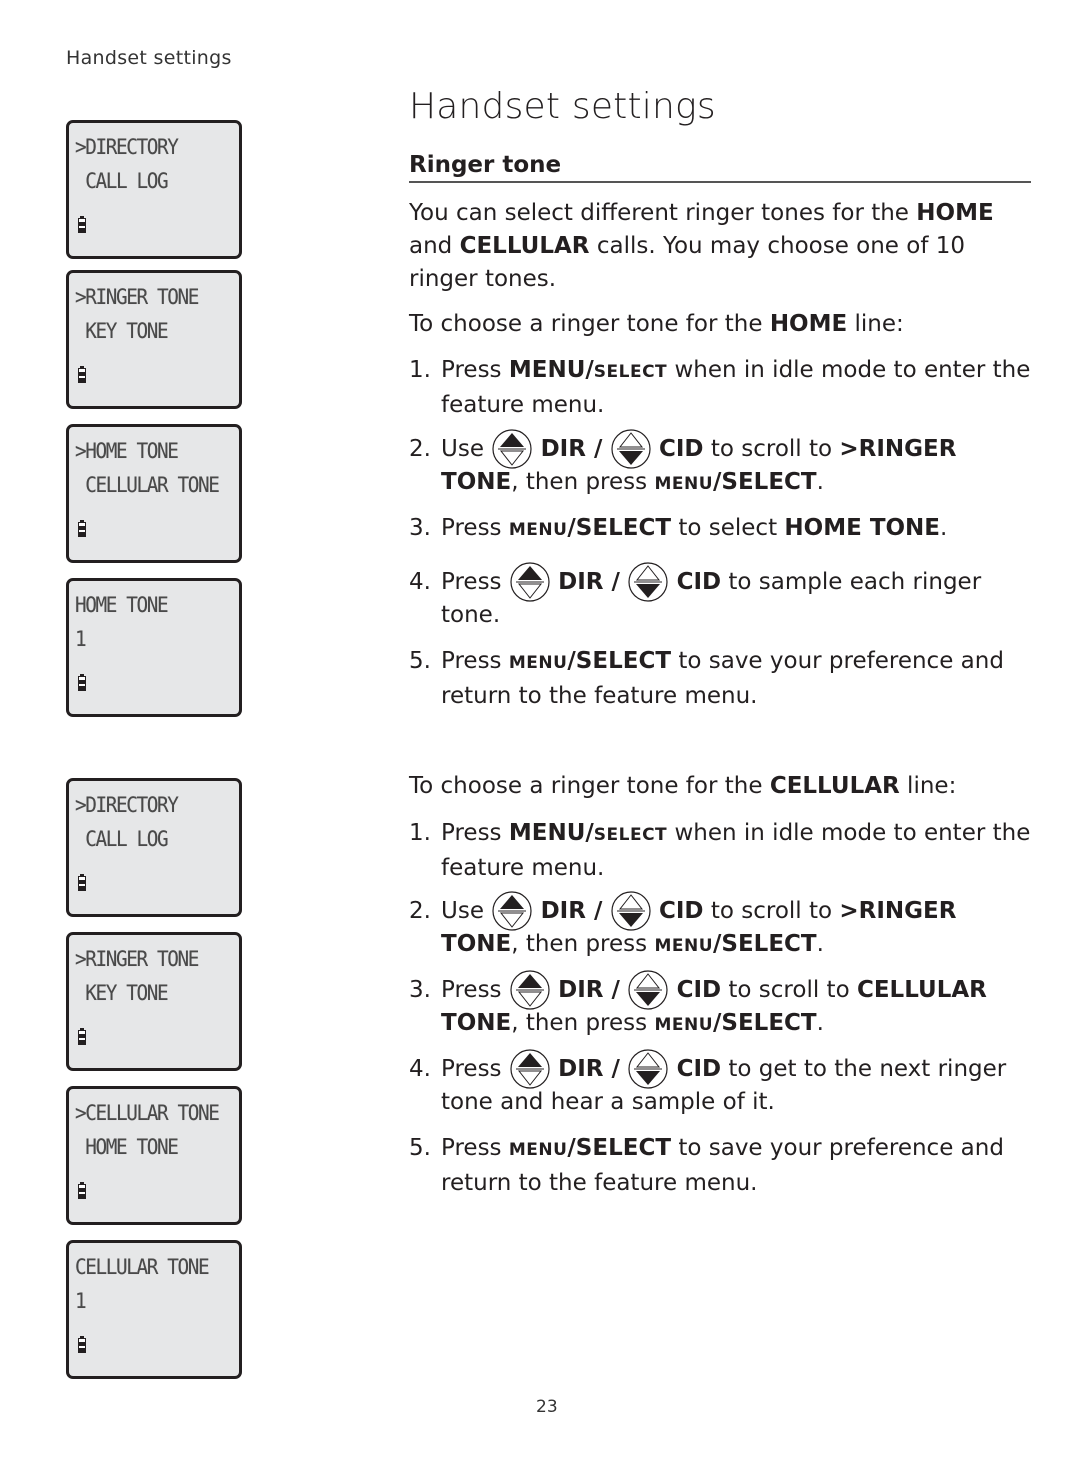 The height and width of the screenshot is (1465, 1080). What do you see at coordinates (147, 485) in the screenshot?
I see `lcd-line-2: CELLULAR TONE` at bounding box center [147, 485].